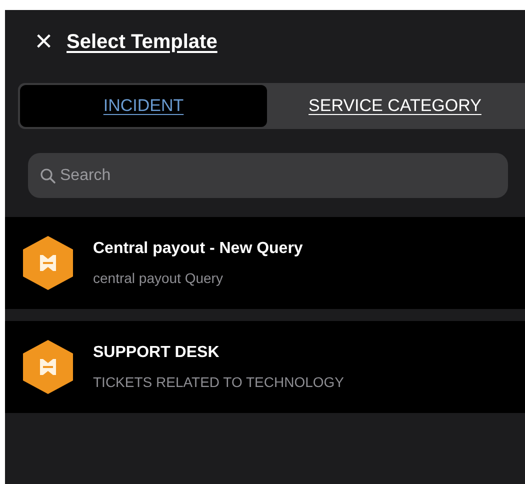  Describe the element at coordinates (143, 106) in the screenshot. I see `tab: INCIDENT` at that location.